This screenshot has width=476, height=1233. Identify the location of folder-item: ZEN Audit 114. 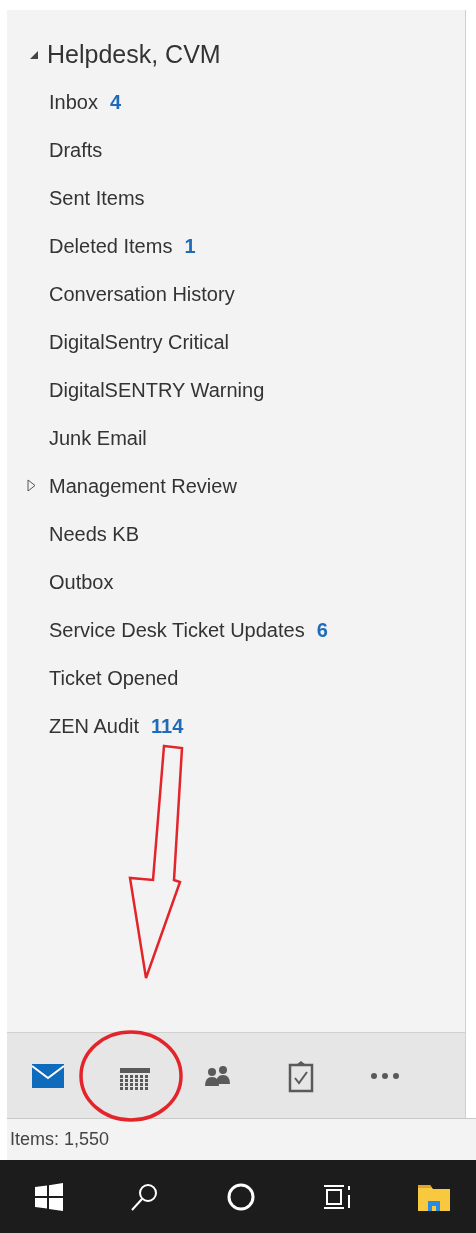
(116, 726).